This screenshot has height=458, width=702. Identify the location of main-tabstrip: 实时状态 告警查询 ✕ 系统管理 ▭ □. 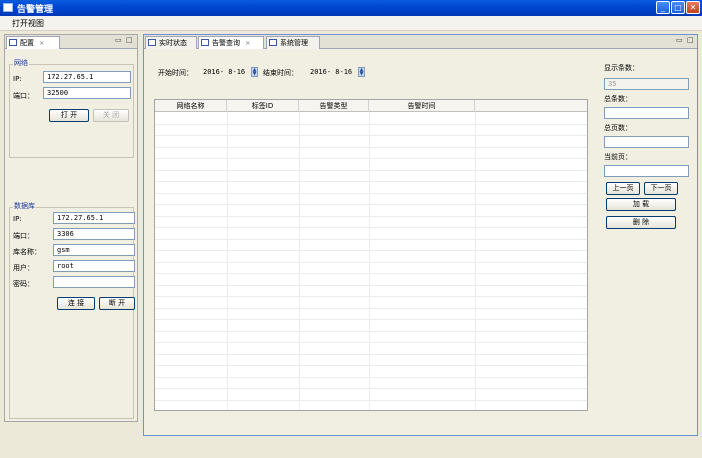
(420, 42).